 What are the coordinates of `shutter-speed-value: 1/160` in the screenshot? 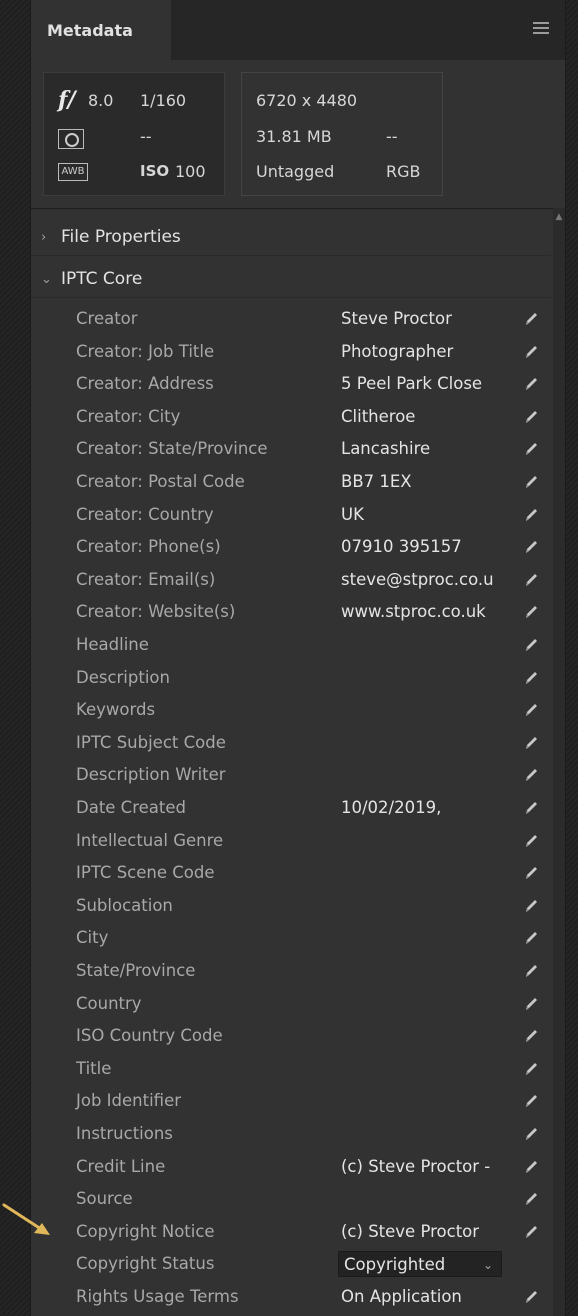 It's located at (163, 100).